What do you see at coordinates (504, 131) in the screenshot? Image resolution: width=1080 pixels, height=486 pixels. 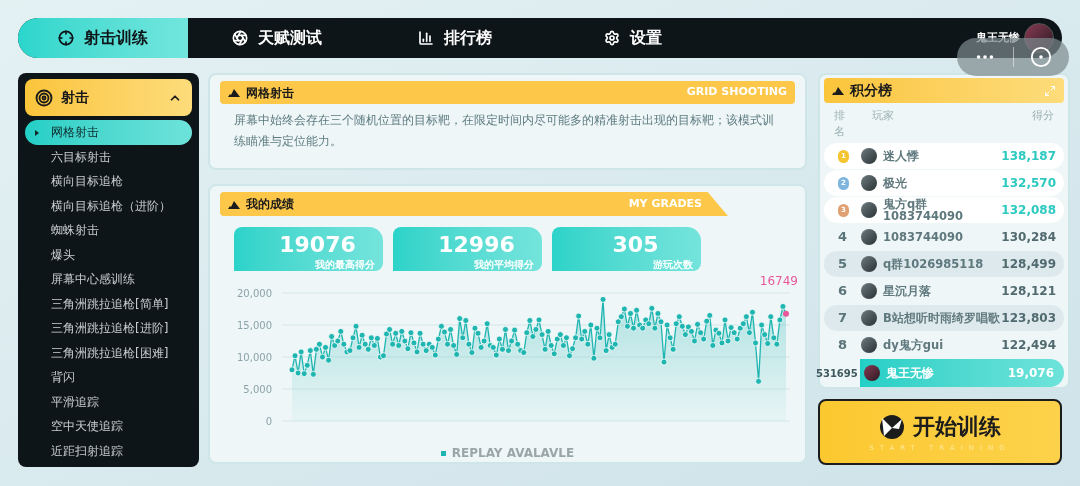 I see `mode-description: 屏幕中始终会存在三个随机位置的目标靶，在限定时间内尽可能多的精准射击出现的目标靶；该模式训练瞄准与定位能力。` at bounding box center [504, 131].